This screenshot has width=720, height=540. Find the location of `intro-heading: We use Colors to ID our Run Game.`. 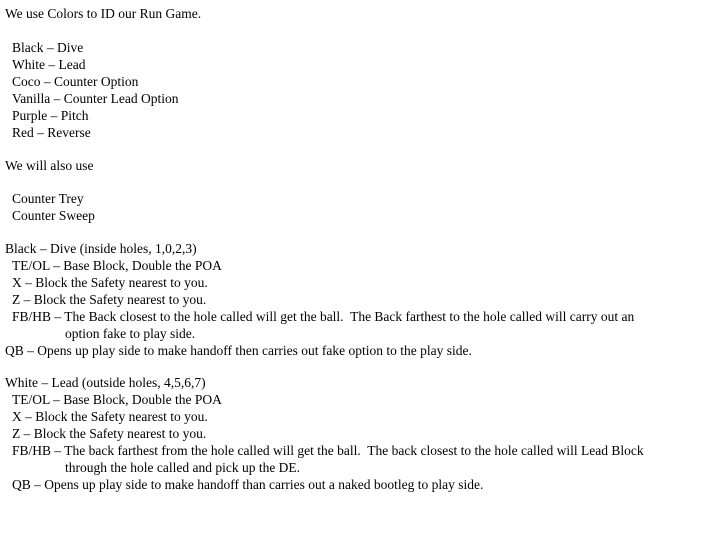

intro-heading: We use Colors to ID our Run Game. is located at coordinates (103, 13).